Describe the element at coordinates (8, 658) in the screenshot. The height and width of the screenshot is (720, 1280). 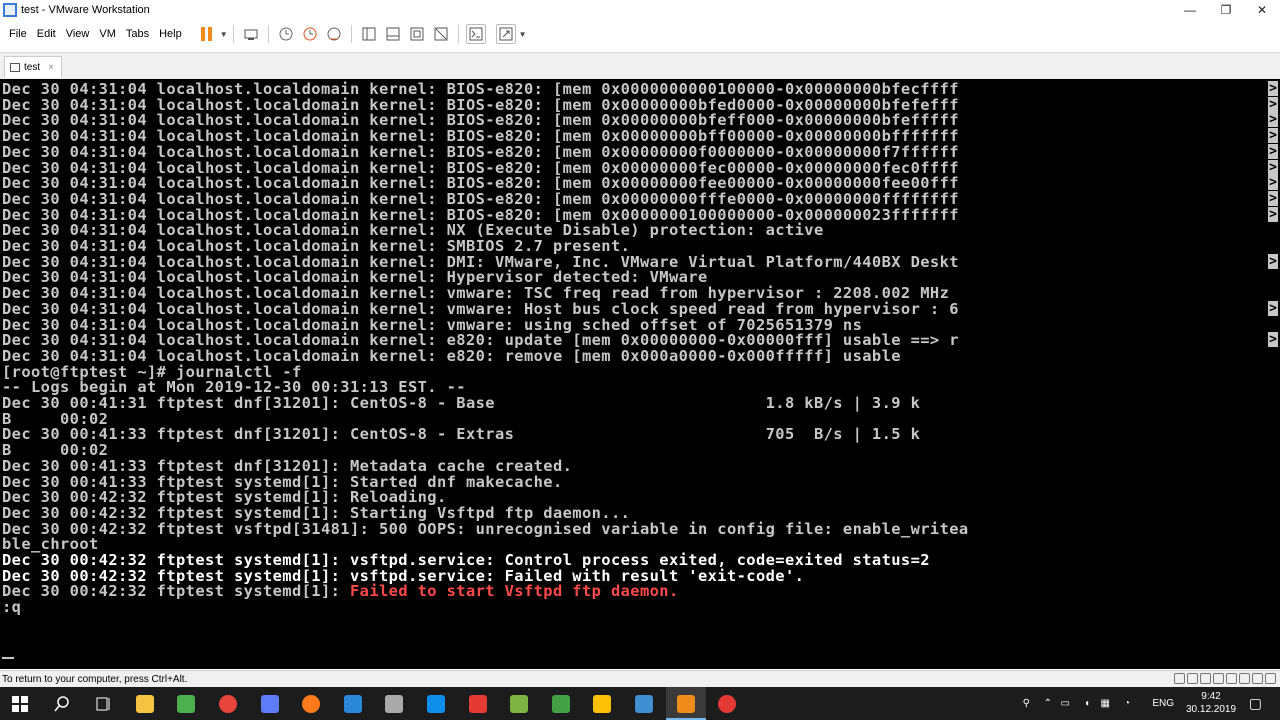
I see `console-cursor` at that location.